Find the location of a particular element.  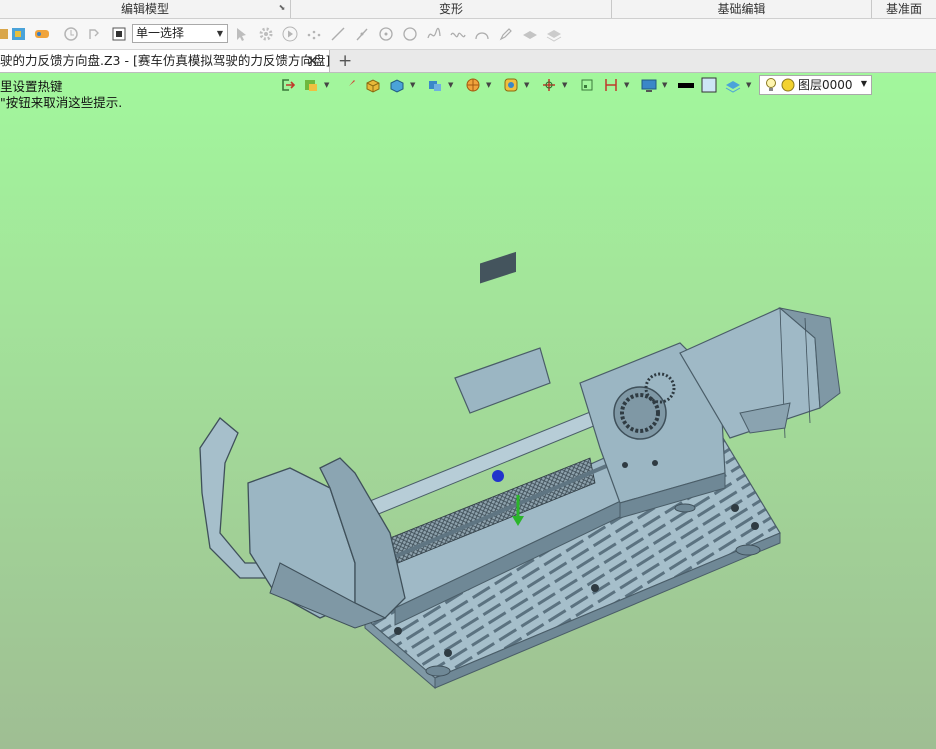

dot-icon is located at coordinates (788, 86).